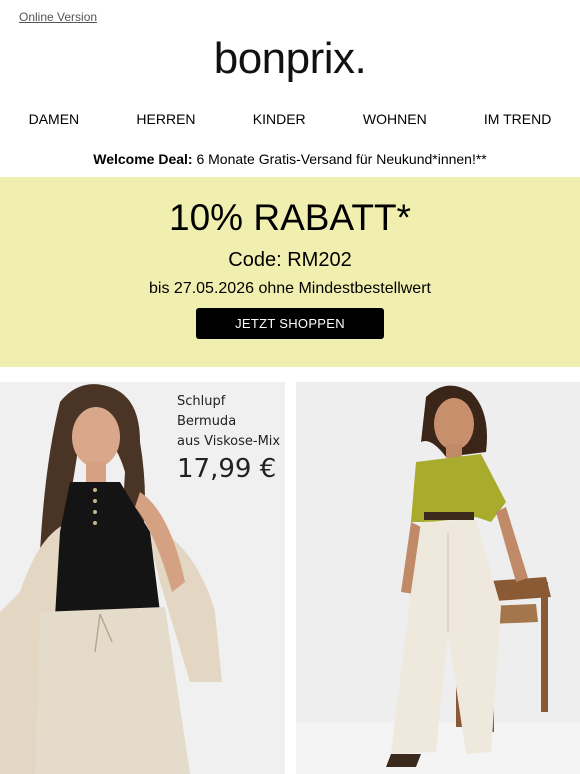 This screenshot has height=774, width=580. What do you see at coordinates (290, 260) in the screenshot?
I see `promo-code: Code: RM202` at bounding box center [290, 260].